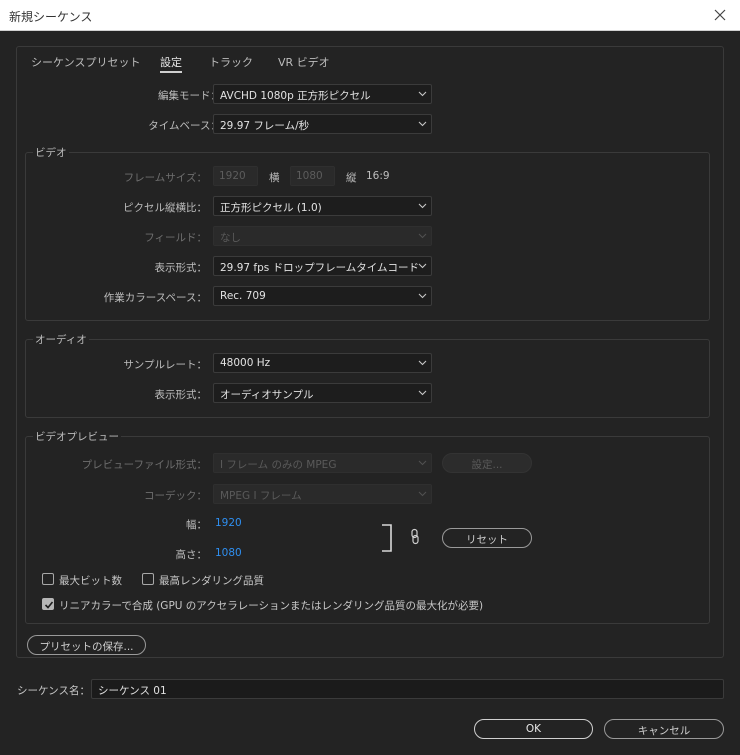  Describe the element at coordinates (175, 496) in the screenshot. I see `codec-label: コーデック：` at that location.